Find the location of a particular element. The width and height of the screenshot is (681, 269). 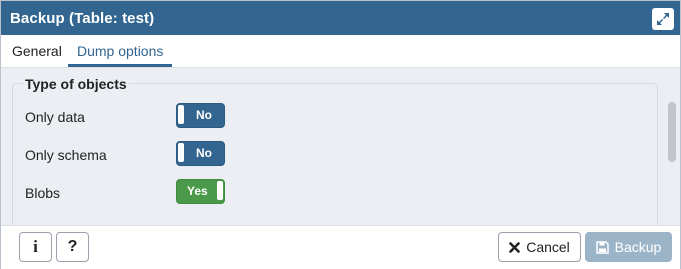

question-icon: ? is located at coordinates (72, 246).